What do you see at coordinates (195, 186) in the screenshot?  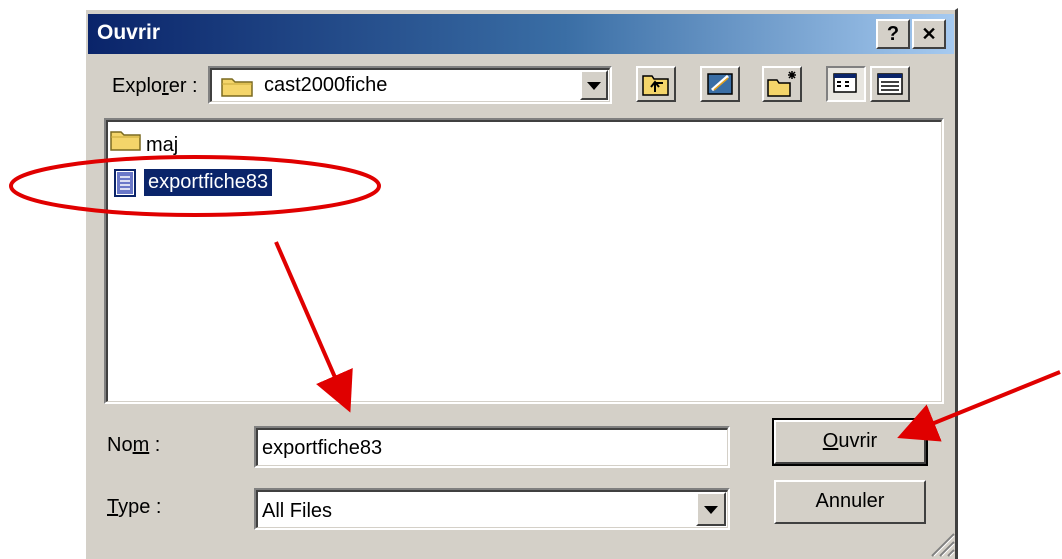 I see `highlight-ellipse` at bounding box center [195, 186].